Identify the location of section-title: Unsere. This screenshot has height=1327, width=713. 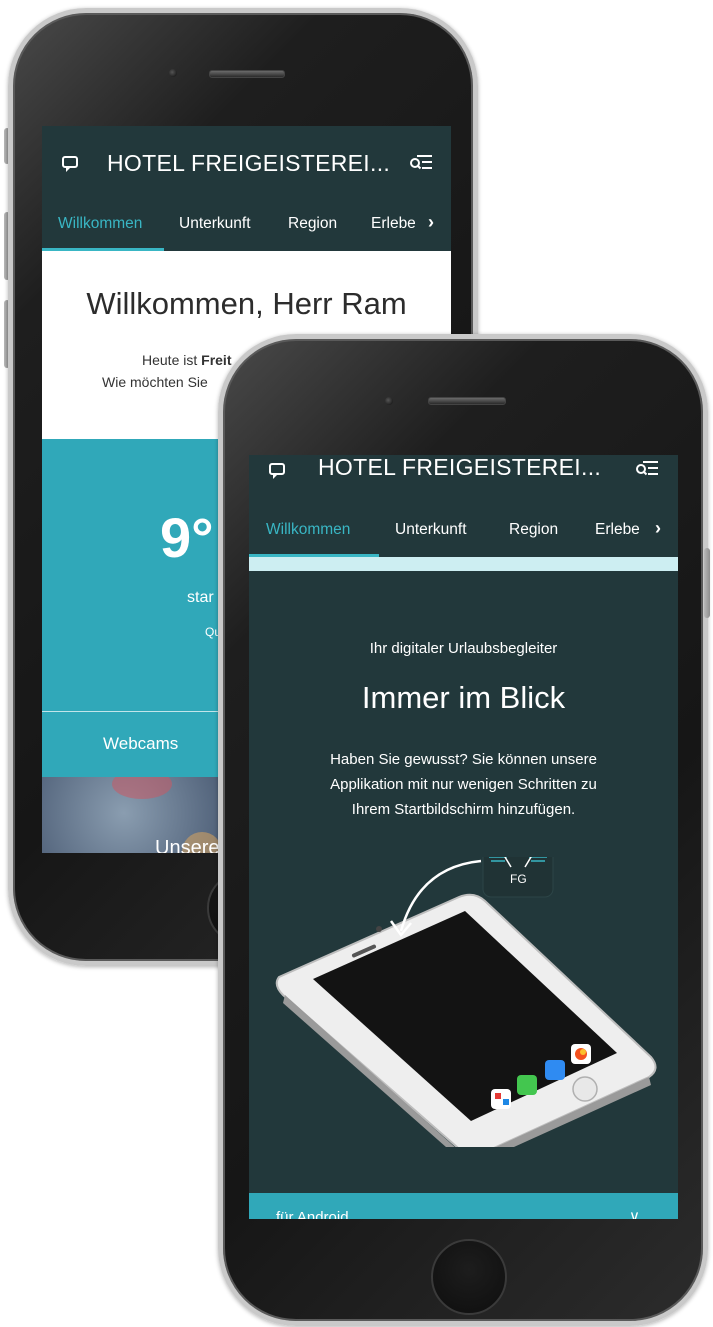
(187, 845).